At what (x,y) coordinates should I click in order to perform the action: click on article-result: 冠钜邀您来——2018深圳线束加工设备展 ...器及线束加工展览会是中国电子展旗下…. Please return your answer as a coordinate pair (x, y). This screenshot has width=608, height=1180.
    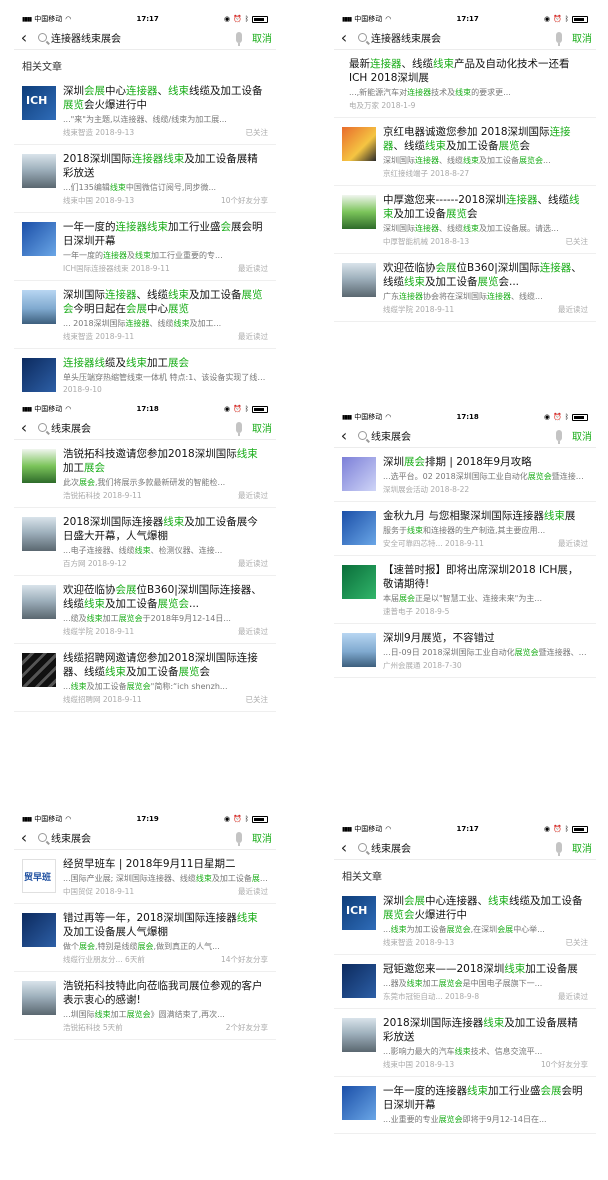
    Looking at the image, I should click on (465, 982).